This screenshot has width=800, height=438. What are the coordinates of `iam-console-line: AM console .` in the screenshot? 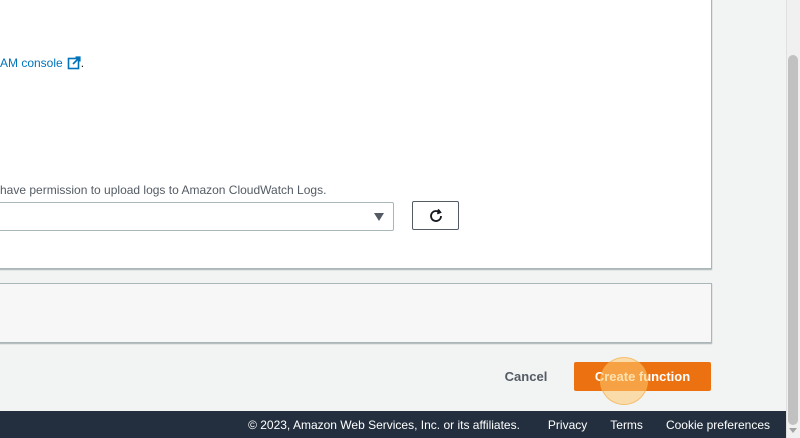 It's located at (42, 63).